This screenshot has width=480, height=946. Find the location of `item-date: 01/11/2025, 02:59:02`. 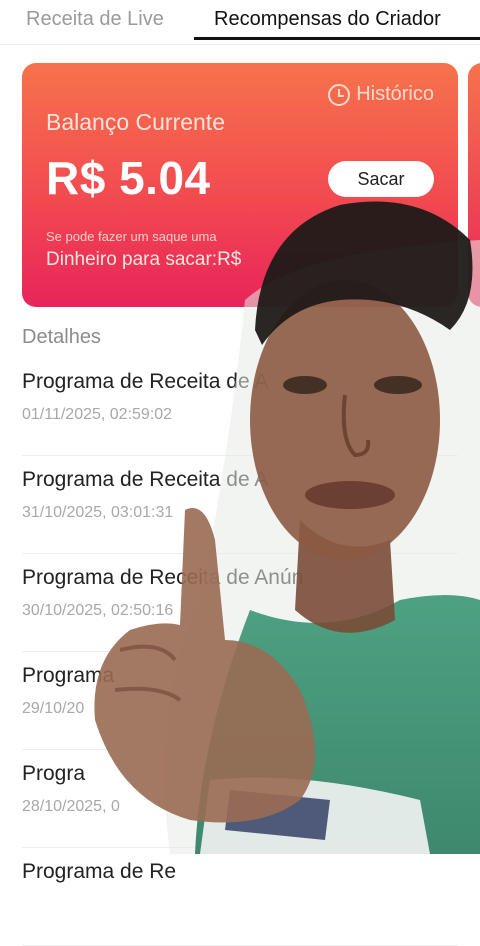

item-date: 01/11/2025, 02:59:02 is located at coordinates (97, 414).